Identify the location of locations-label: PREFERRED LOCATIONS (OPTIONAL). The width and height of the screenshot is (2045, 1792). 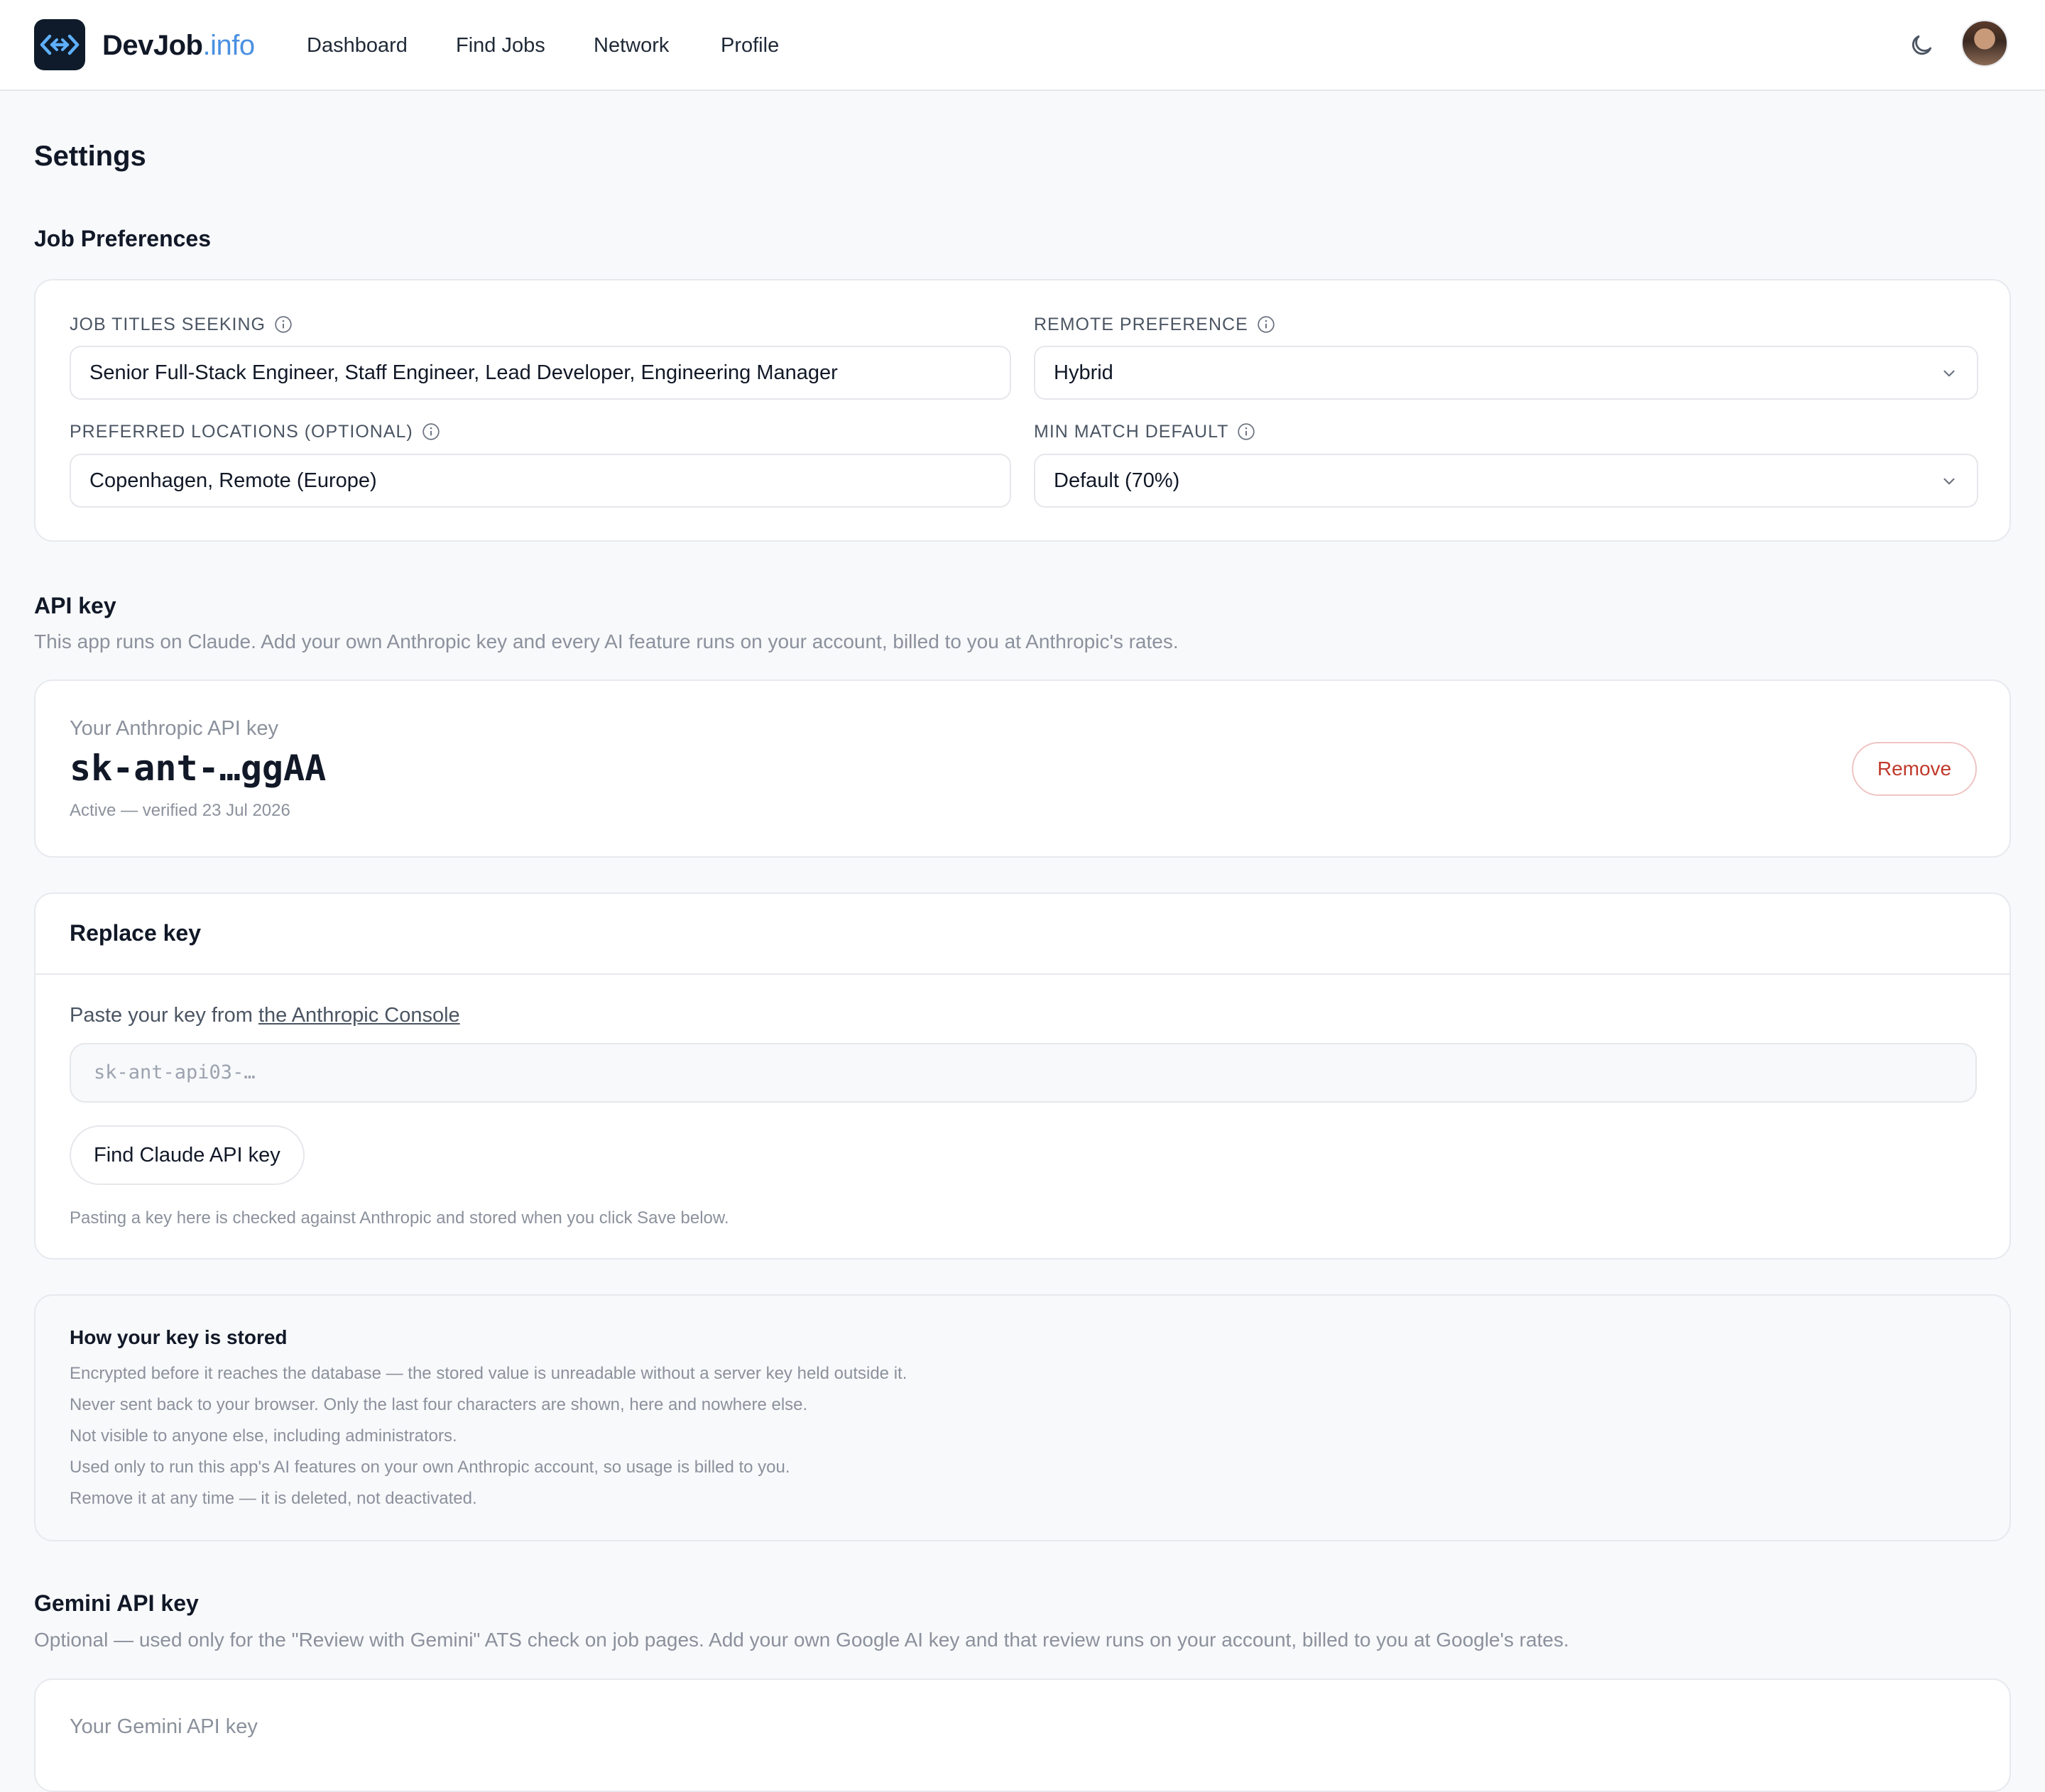
(255, 431).